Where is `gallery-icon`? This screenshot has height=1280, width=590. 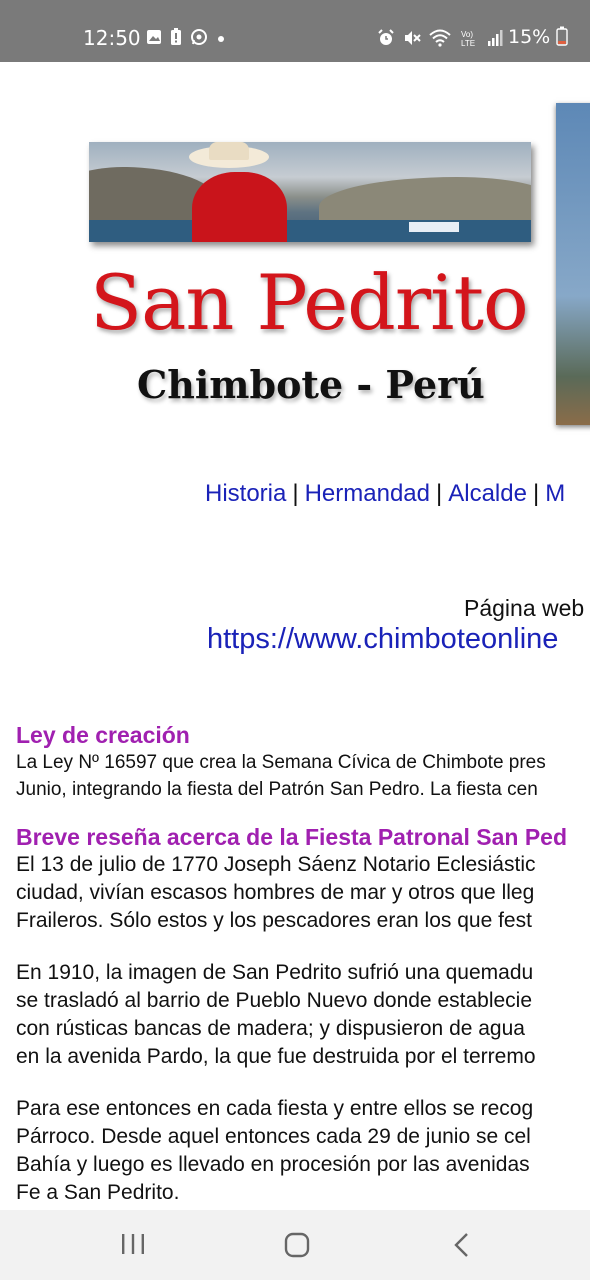
gallery-icon is located at coordinates (154, 39).